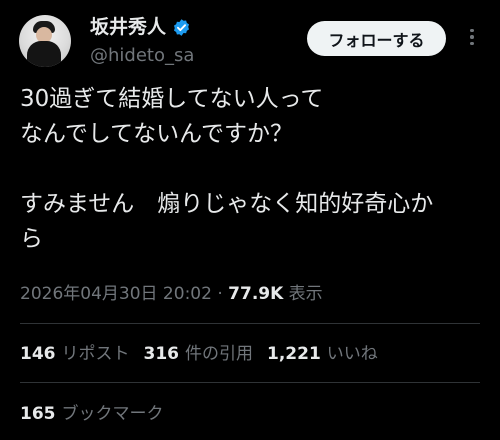 The image size is (500, 440). I want to click on views-label: 表示, so click(303, 294).